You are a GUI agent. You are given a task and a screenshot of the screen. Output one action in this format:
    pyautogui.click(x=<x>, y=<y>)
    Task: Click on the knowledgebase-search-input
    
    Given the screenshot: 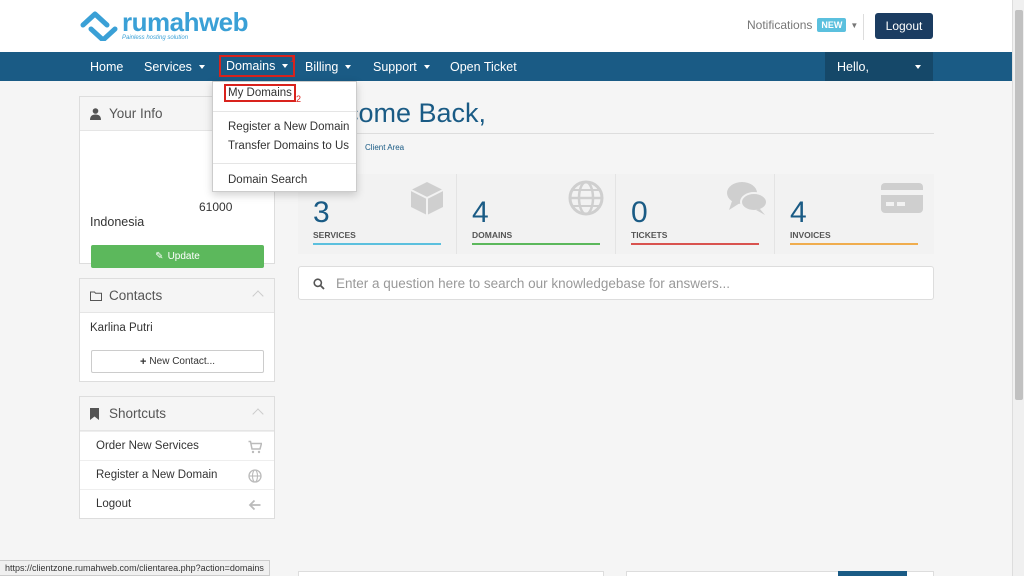 What is the action you would take?
    pyautogui.click(x=626, y=283)
    